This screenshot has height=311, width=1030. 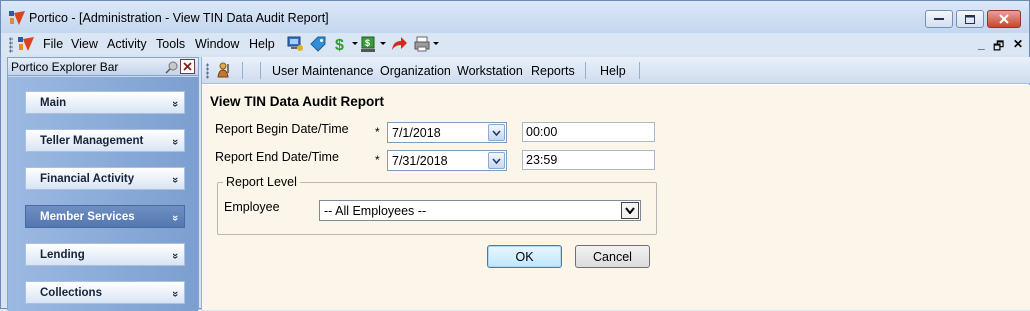 I want to click on section-label: Lending, so click(x=62, y=254).